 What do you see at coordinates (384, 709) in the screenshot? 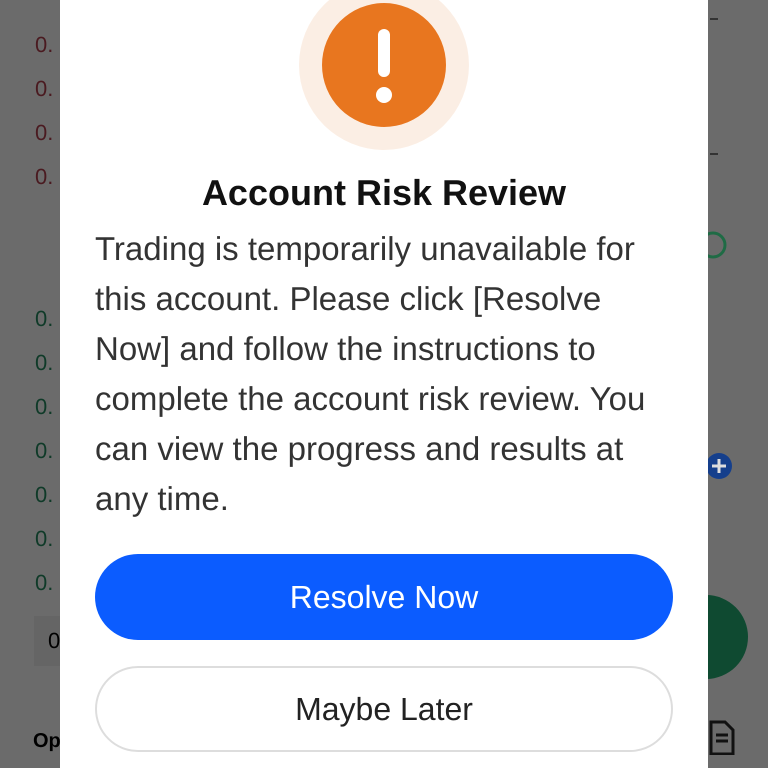
I see `later-button: Maybe Later` at bounding box center [384, 709].